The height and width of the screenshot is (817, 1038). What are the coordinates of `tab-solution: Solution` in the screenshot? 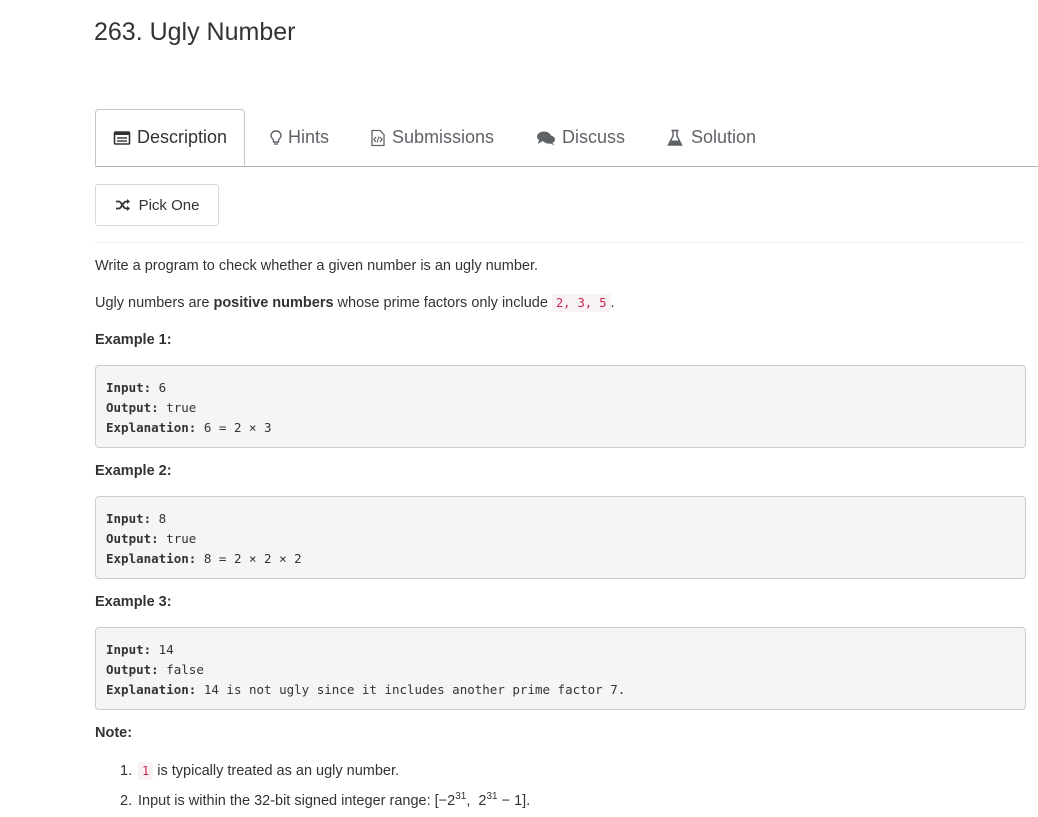 It's located at (711, 137).